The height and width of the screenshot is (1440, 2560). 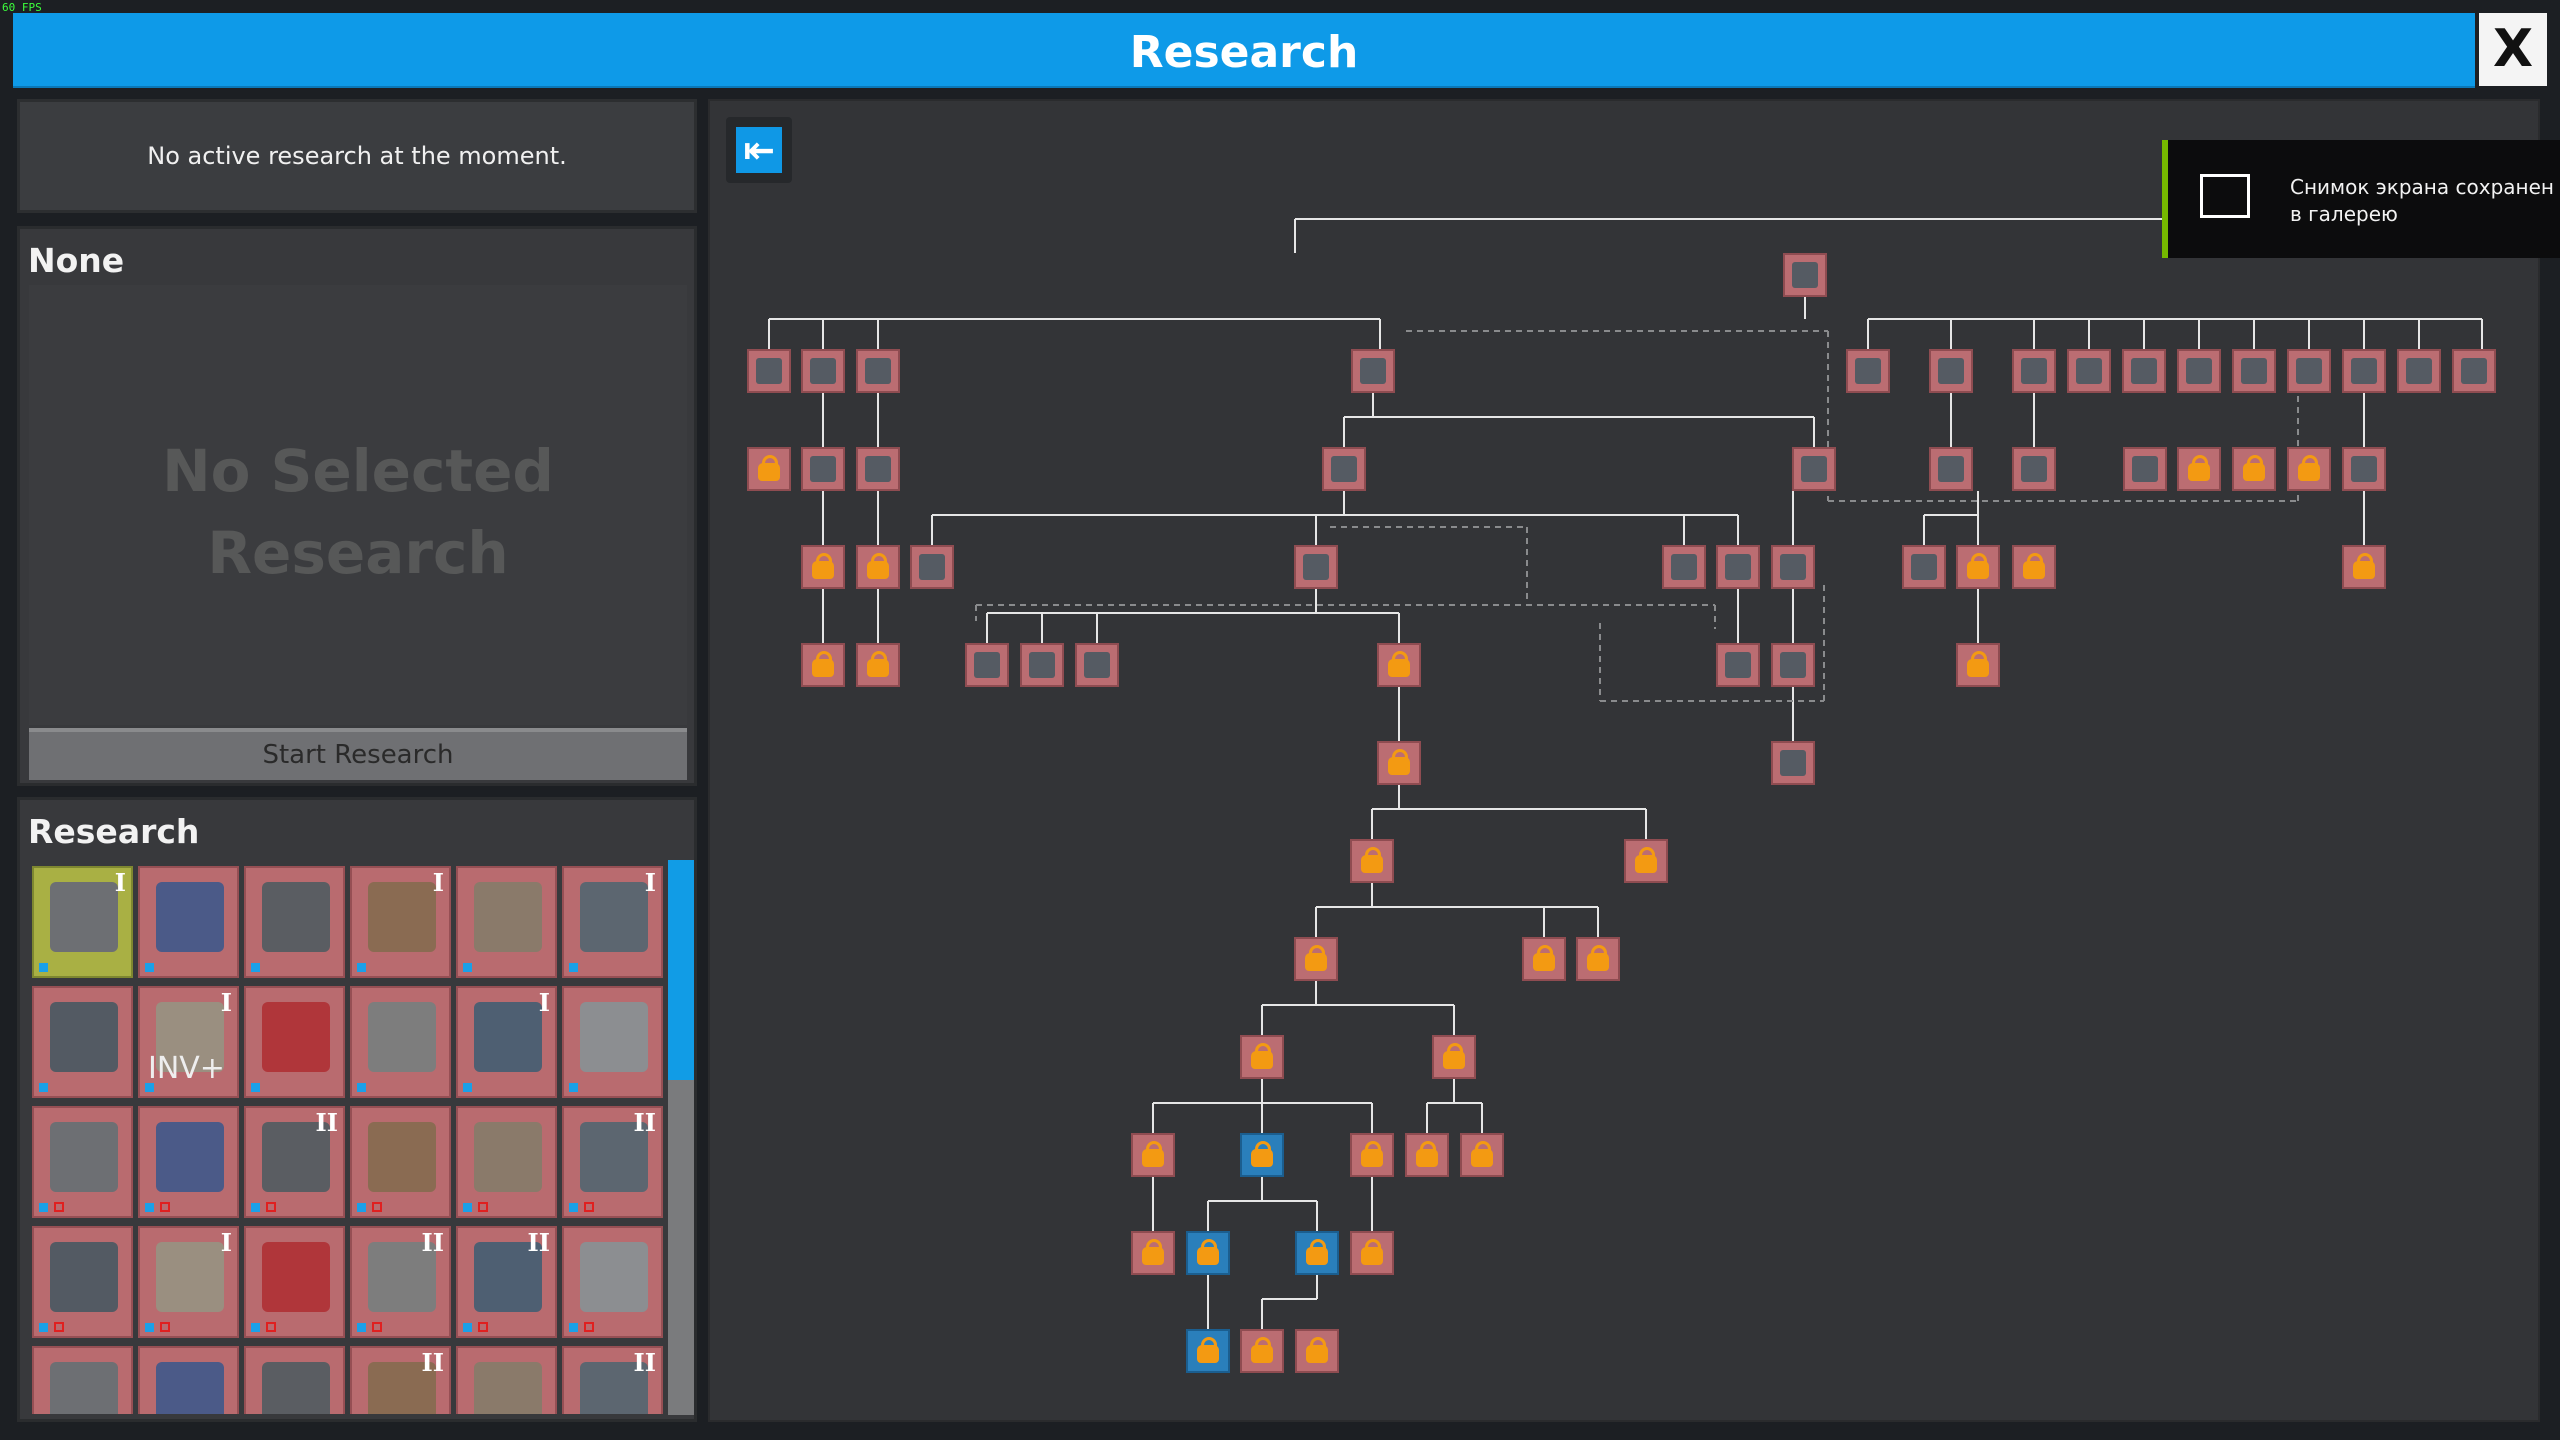 What do you see at coordinates (612, 922) in the screenshot?
I see `research-item-6: I` at bounding box center [612, 922].